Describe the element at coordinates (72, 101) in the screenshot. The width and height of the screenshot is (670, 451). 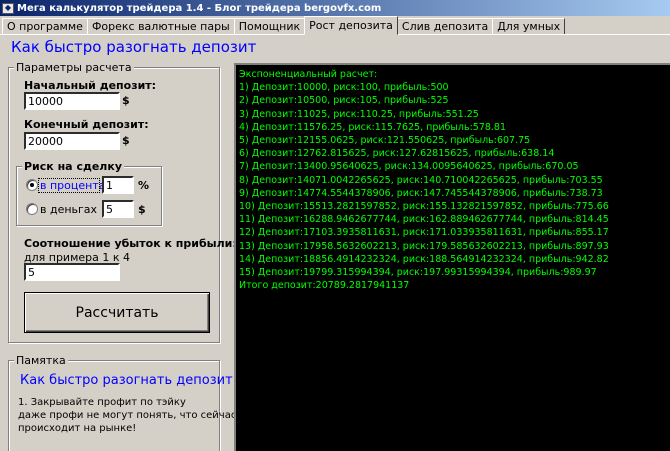
I see `initial-deposit-input` at that location.